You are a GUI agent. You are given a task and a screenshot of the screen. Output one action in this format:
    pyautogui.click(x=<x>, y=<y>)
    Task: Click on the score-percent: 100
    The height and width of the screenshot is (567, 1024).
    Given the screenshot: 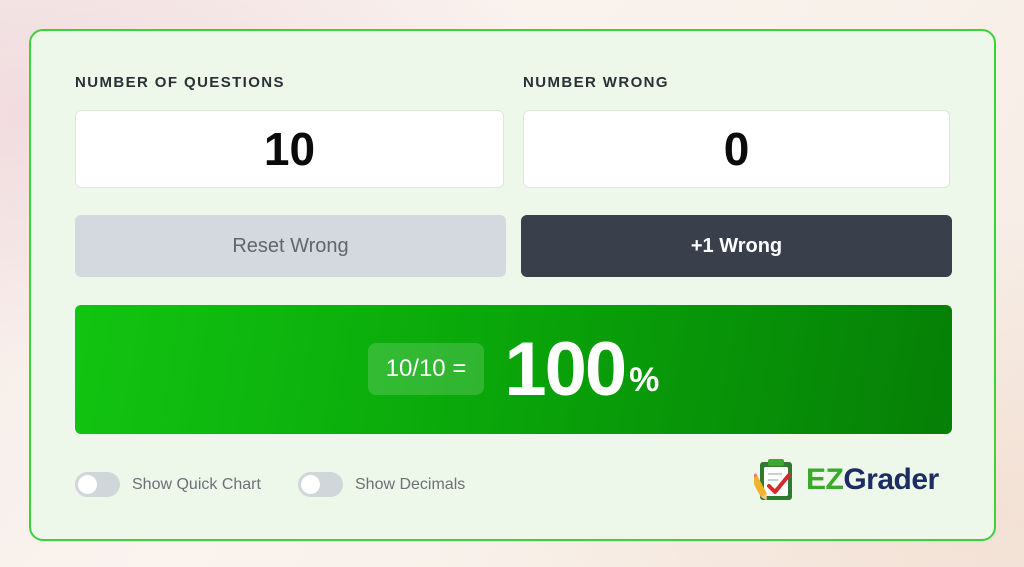 What is the action you would take?
    pyautogui.click(x=565, y=369)
    